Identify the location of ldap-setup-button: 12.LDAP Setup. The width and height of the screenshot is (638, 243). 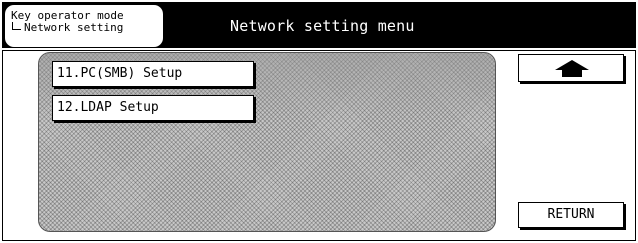
(153, 108).